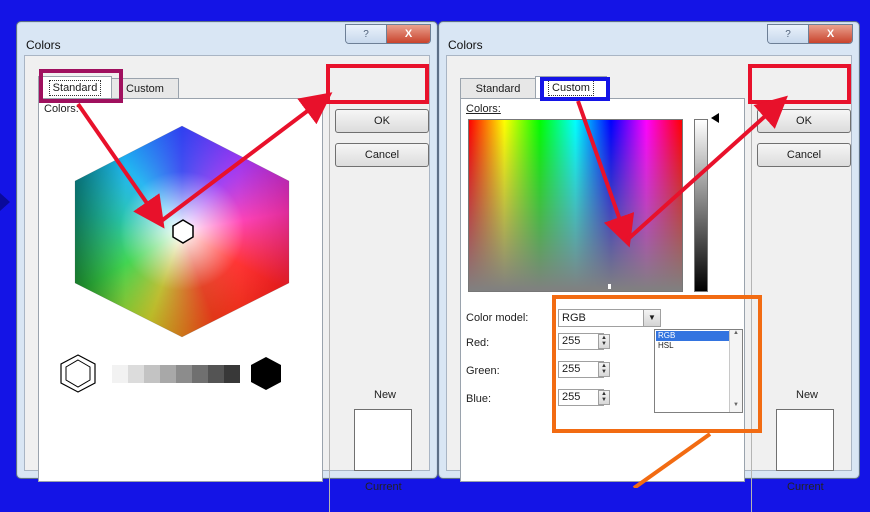 The image size is (870, 512). What do you see at coordinates (120, 165) in the screenshot?
I see `arrow-tab-to-hex` at bounding box center [120, 165].